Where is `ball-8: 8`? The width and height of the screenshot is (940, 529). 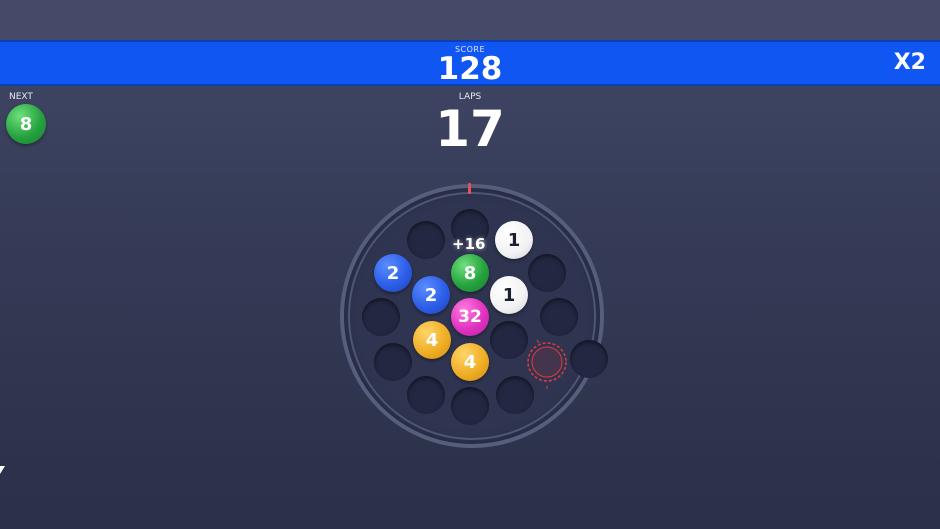 ball-8: 8 is located at coordinates (470, 273).